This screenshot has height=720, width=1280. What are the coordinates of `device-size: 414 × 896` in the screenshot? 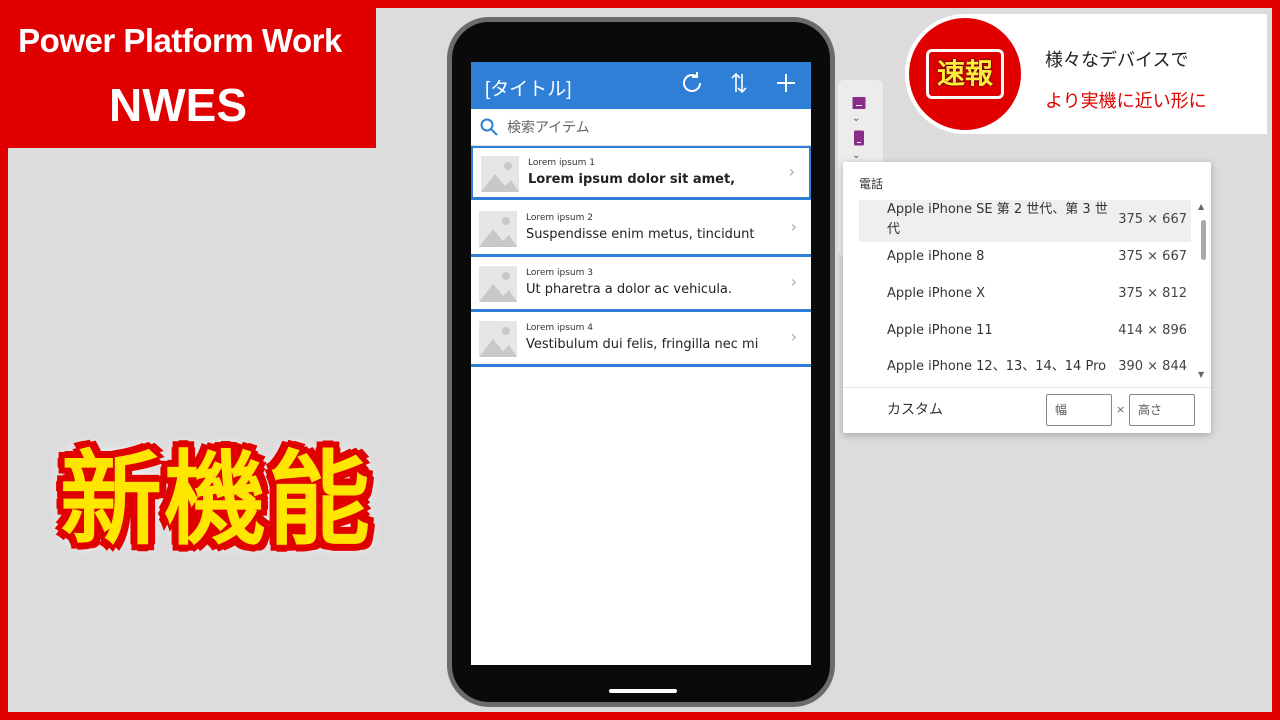 It's located at (1152, 330).